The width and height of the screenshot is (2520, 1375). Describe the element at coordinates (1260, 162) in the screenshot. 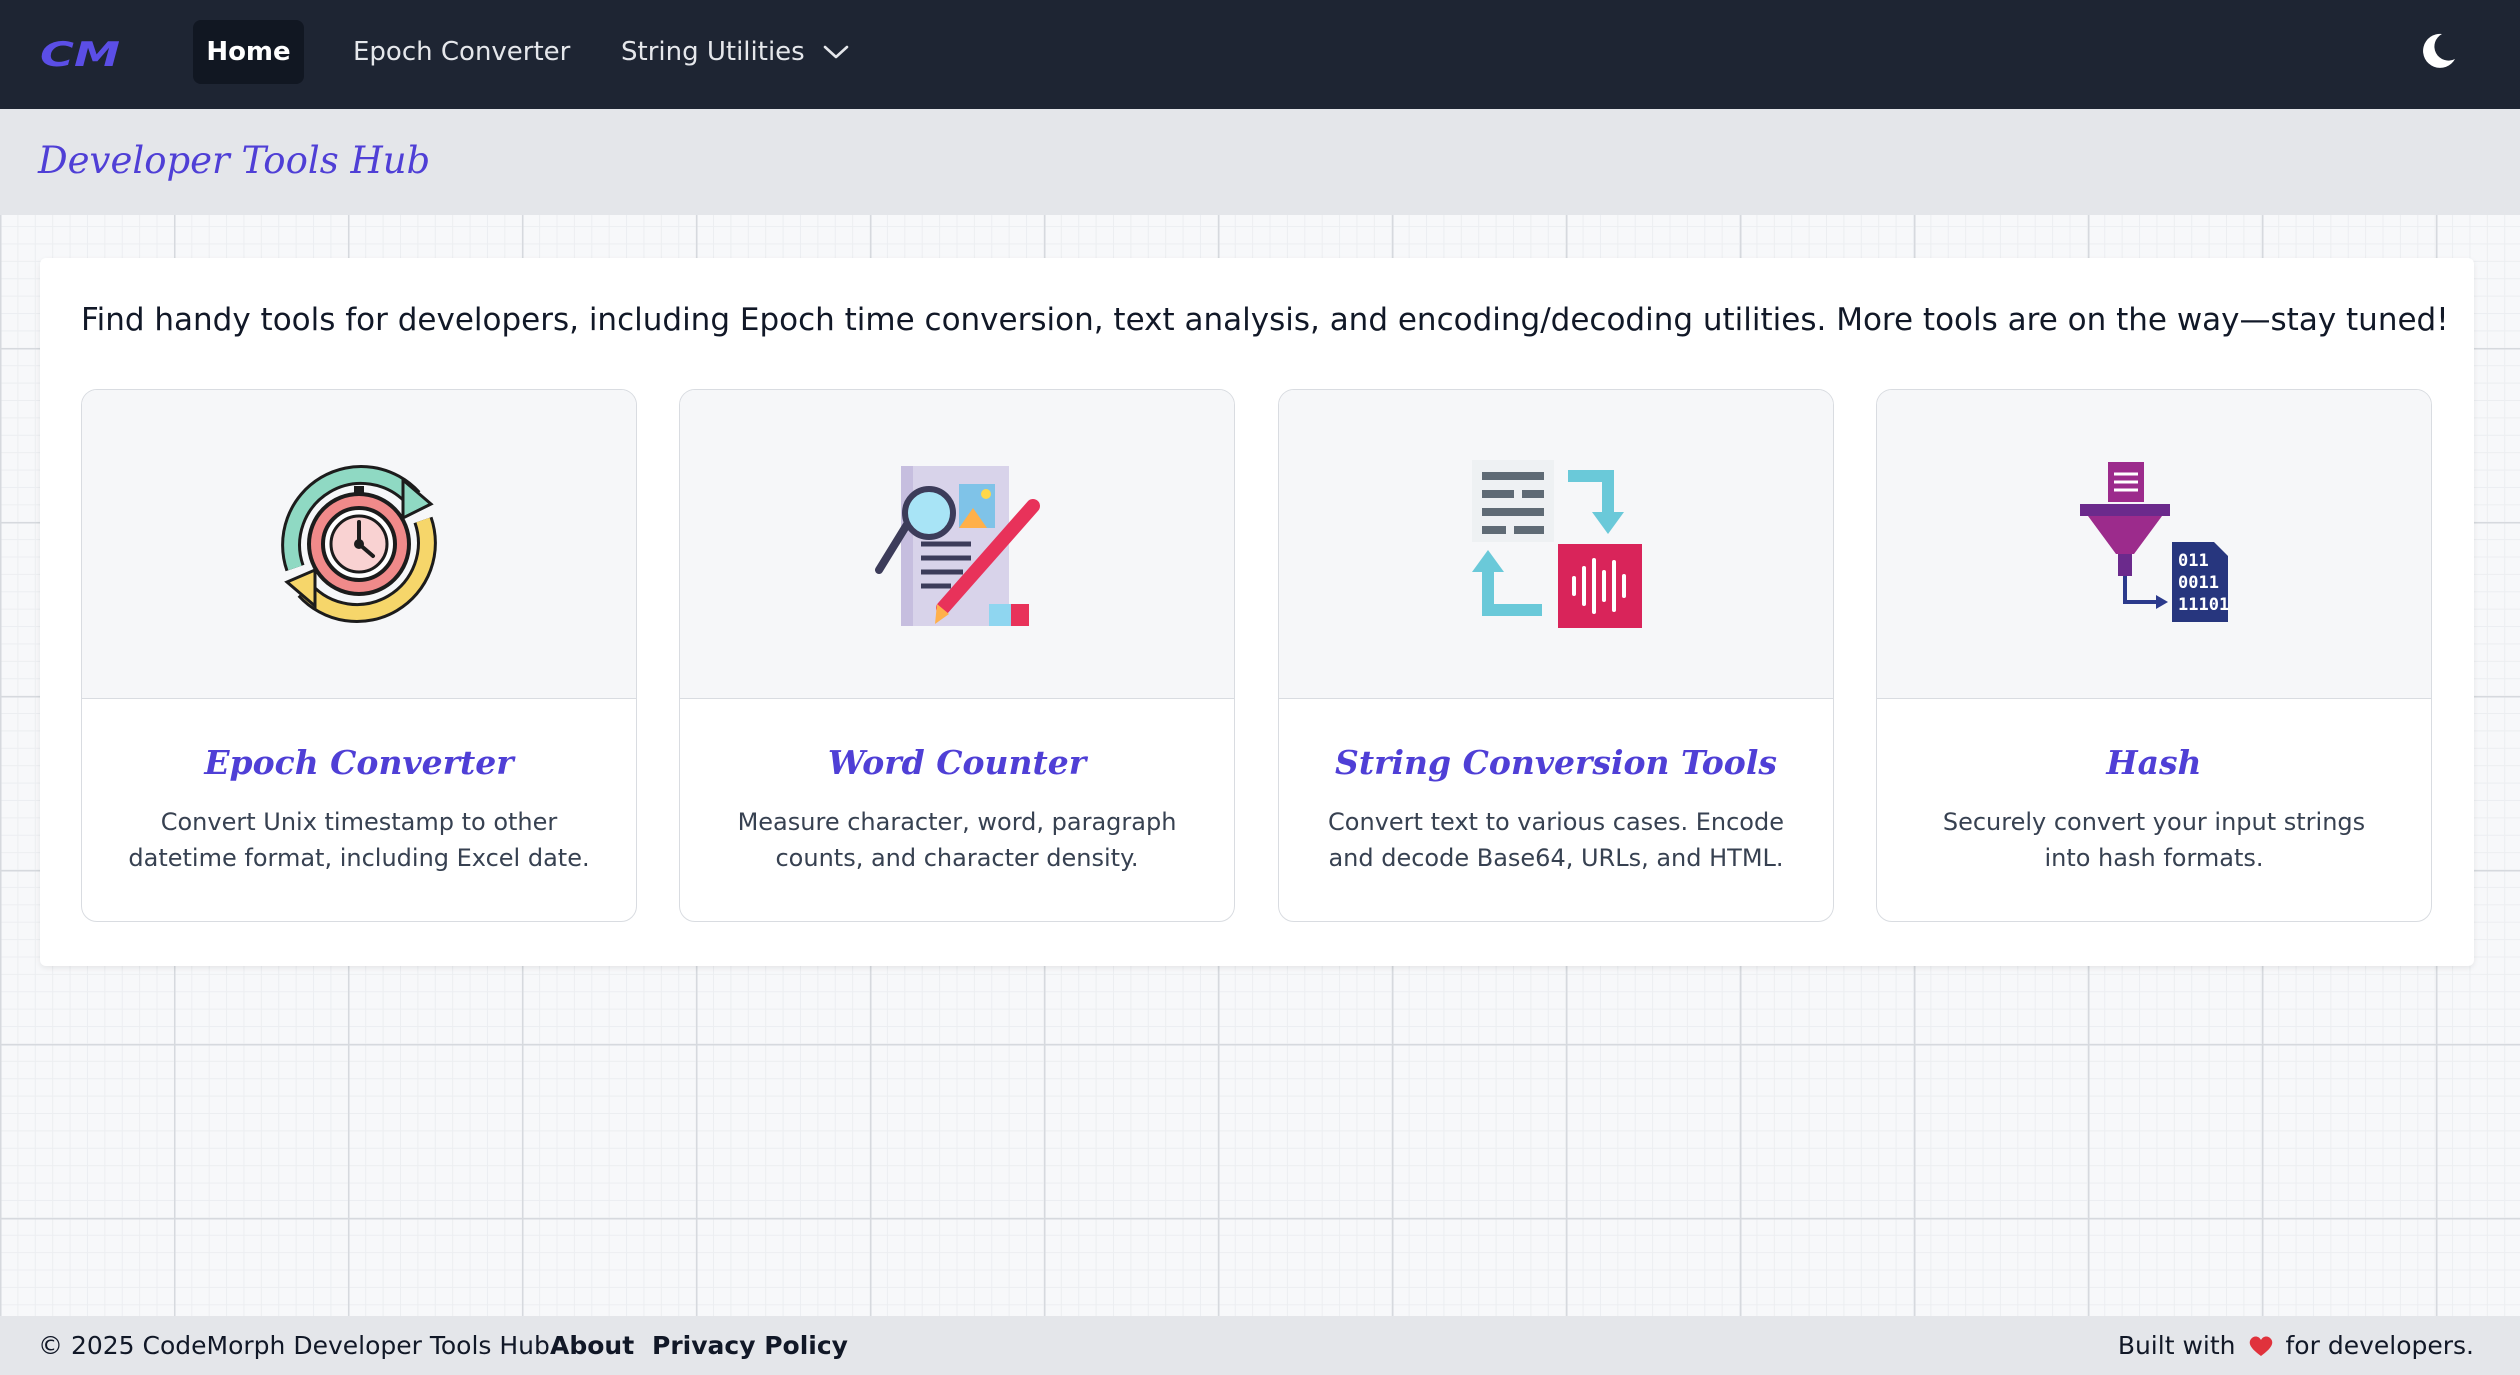

I see `page-header: Developer Tools Hub` at that location.